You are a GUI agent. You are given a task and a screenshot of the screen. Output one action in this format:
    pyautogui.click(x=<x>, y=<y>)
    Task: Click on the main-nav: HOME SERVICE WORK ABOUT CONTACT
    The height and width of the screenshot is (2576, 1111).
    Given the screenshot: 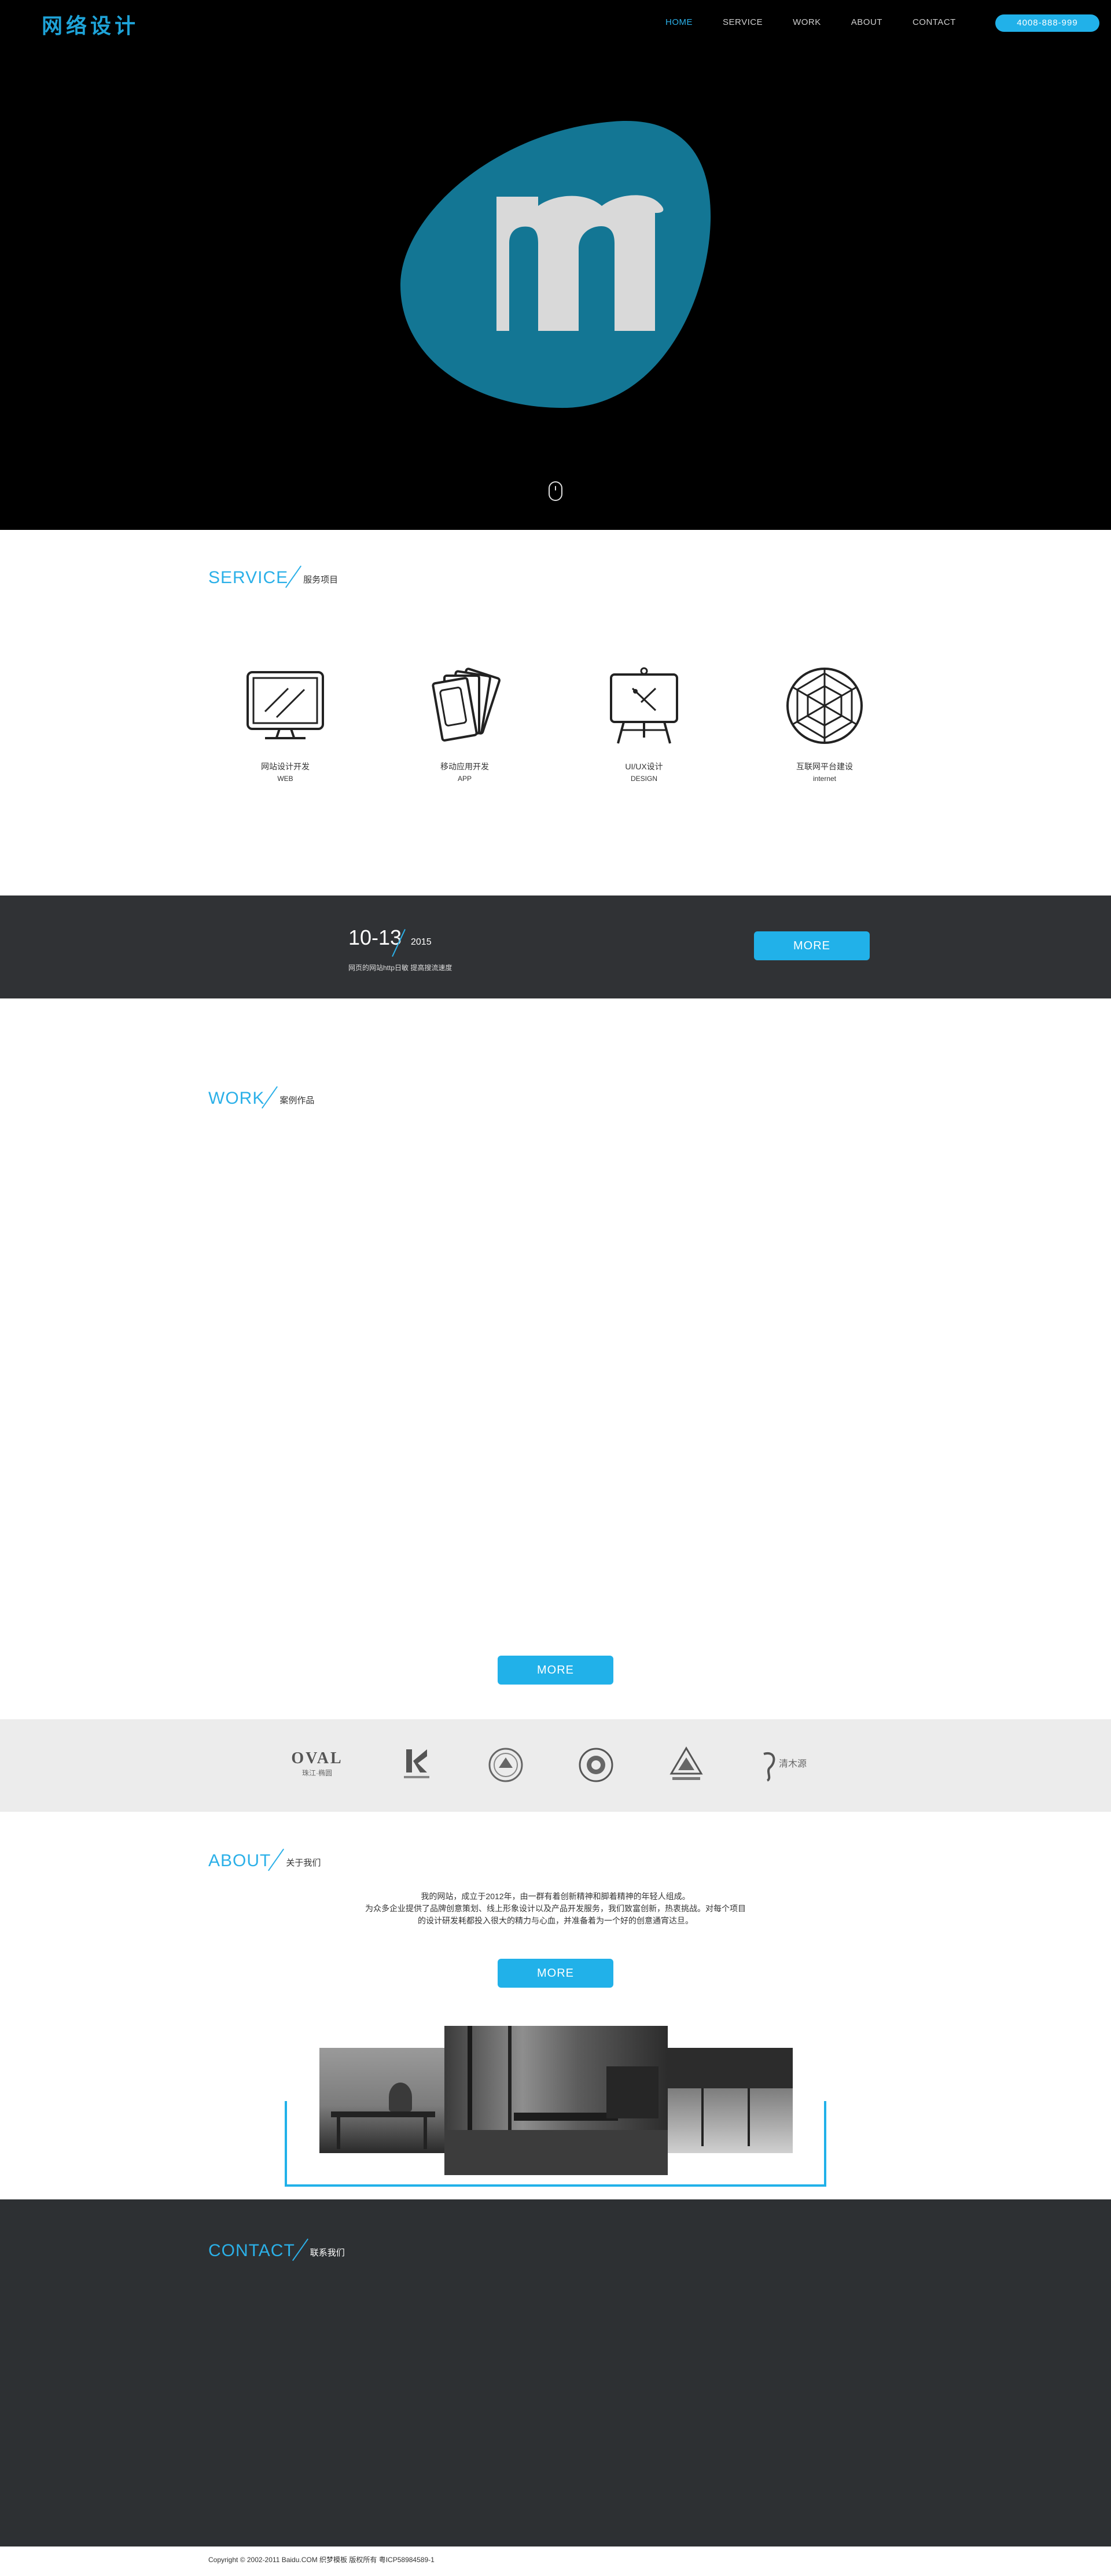 What is the action you would take?
    pyautogui.click(x=825, y=22)
    